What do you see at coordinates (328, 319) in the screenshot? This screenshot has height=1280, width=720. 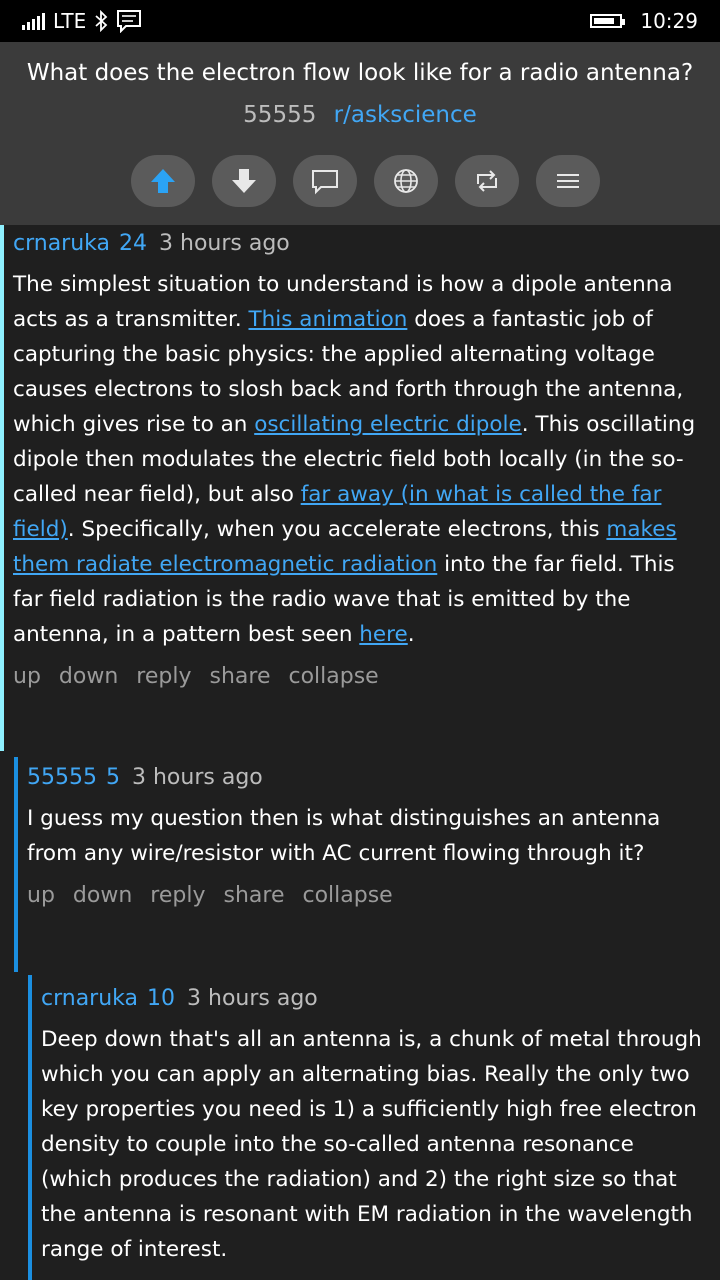 I see `link-animation: This animation` at bounding box center [328, 319].